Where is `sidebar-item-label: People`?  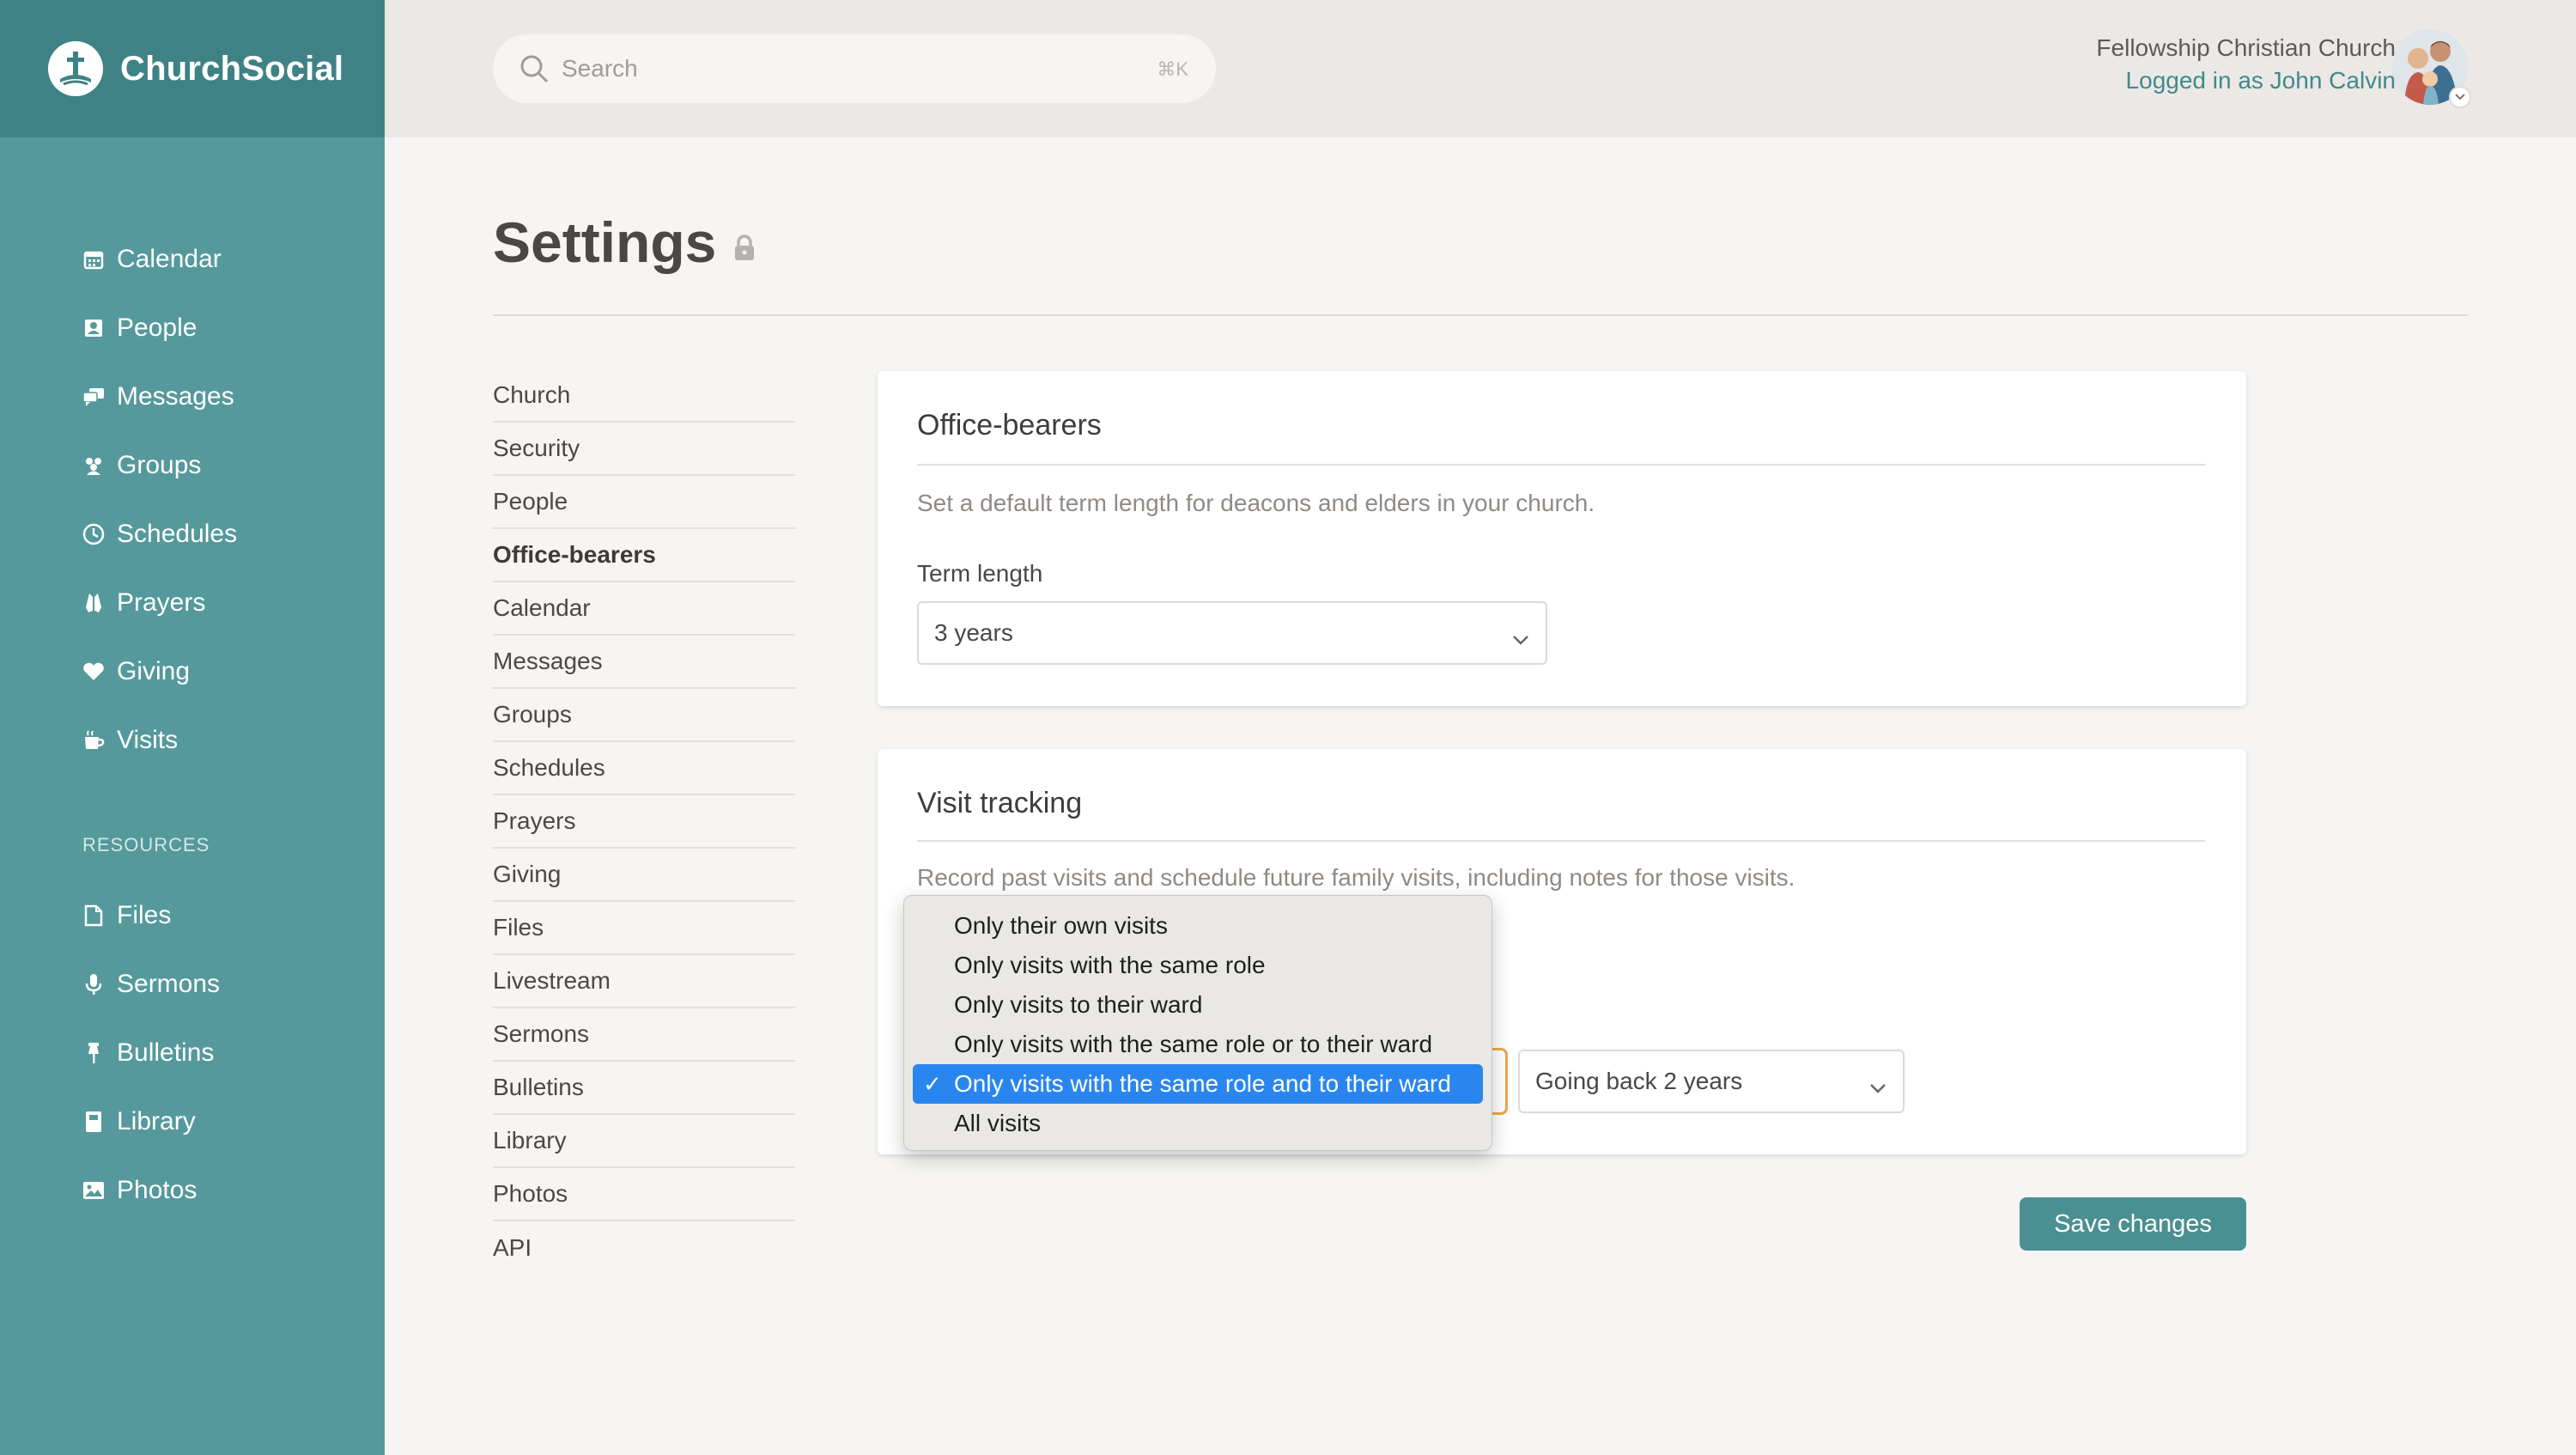
sidebar-item-label: People is located at coordinates (157, 328).